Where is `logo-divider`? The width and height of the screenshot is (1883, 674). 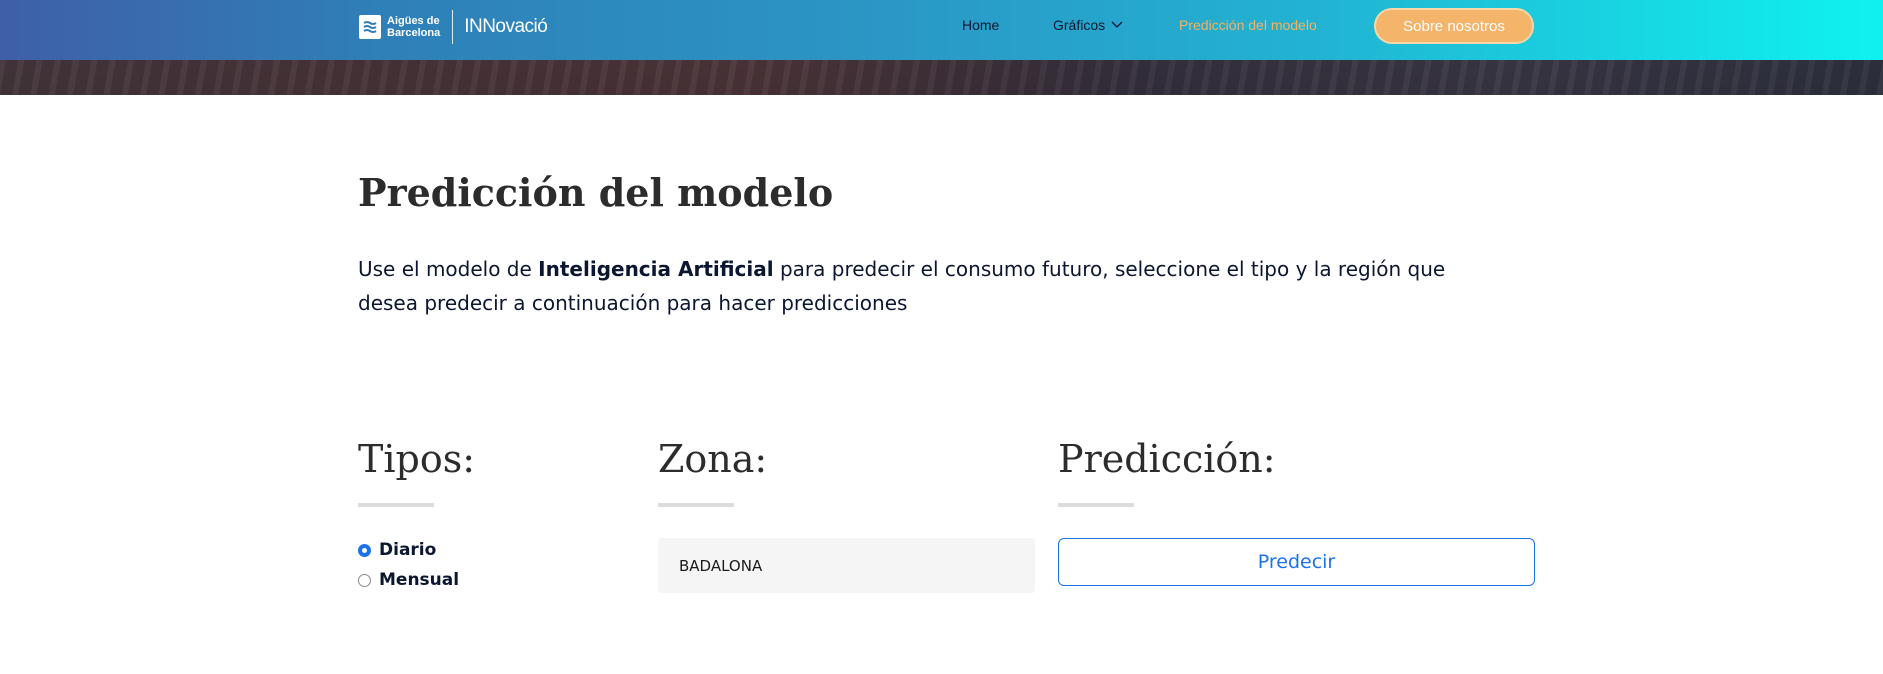 logo-divider is located at coordinates (453, 27).